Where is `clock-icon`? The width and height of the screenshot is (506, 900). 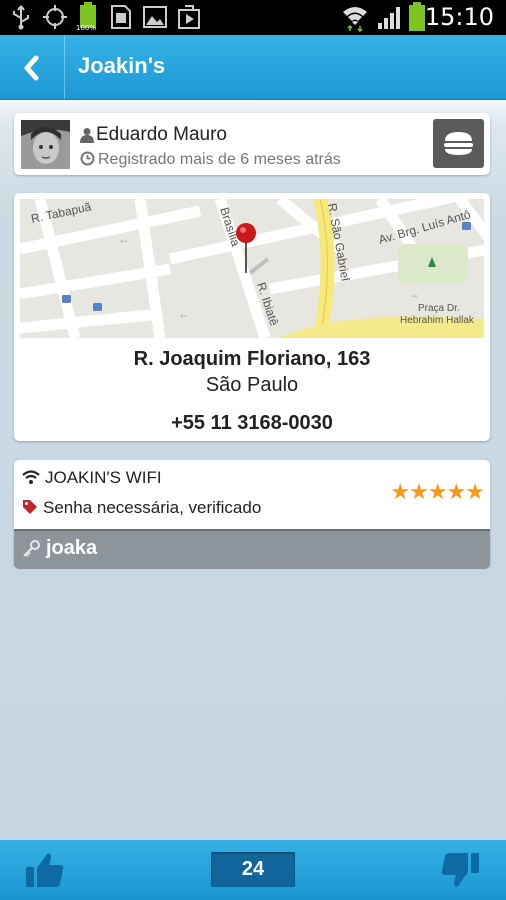
clock-icon is located at coordinates (87, 158).